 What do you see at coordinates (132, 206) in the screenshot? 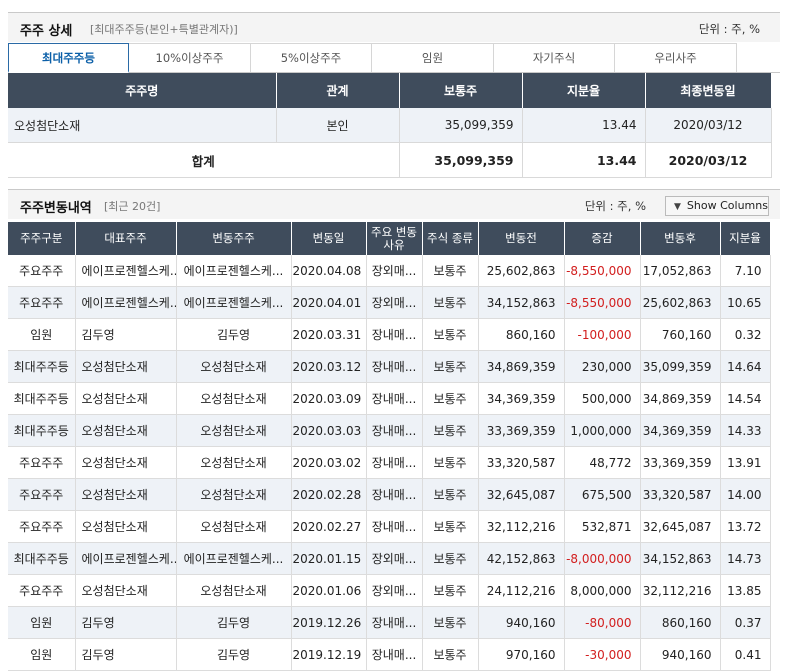
I see `section-subtitle: [최근 20건]` at bounding box center [132, 206].